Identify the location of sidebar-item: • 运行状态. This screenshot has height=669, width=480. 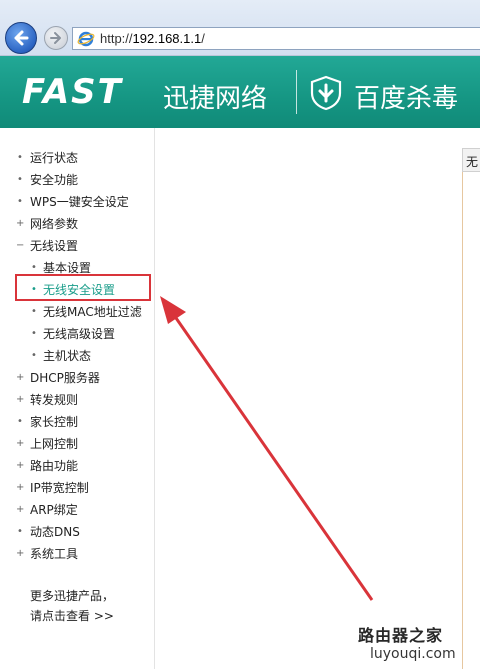
(77, 157).